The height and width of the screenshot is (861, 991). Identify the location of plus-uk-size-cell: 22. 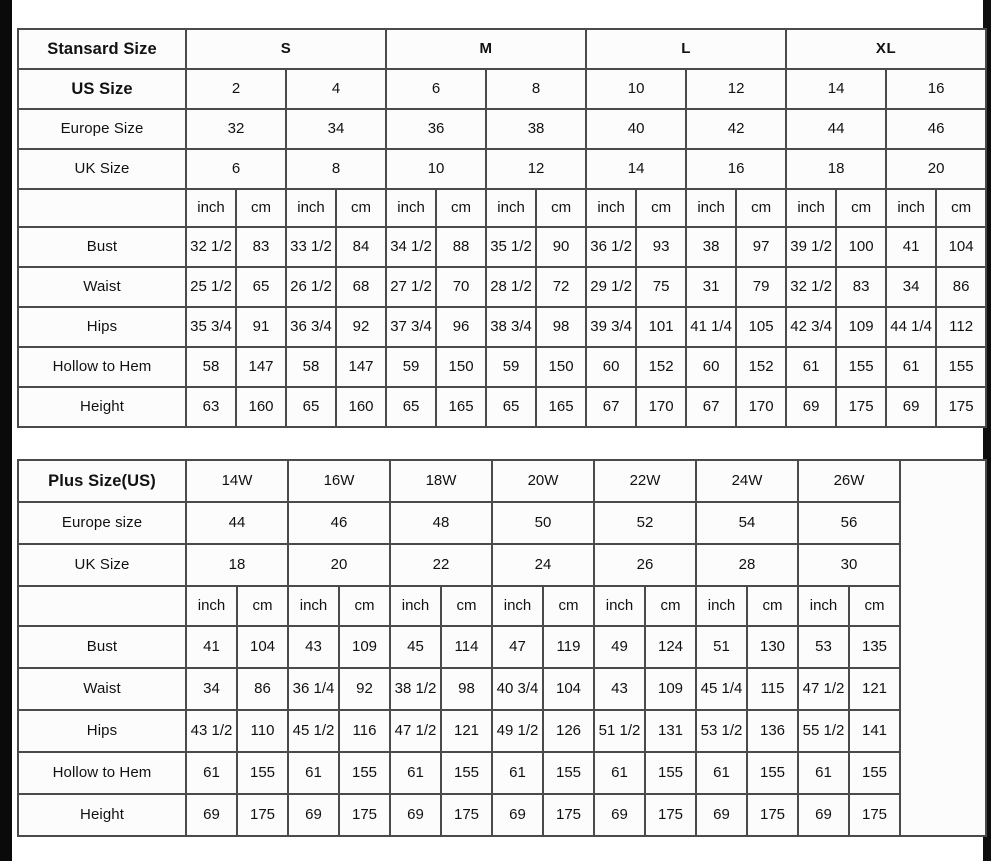
(441, 565).